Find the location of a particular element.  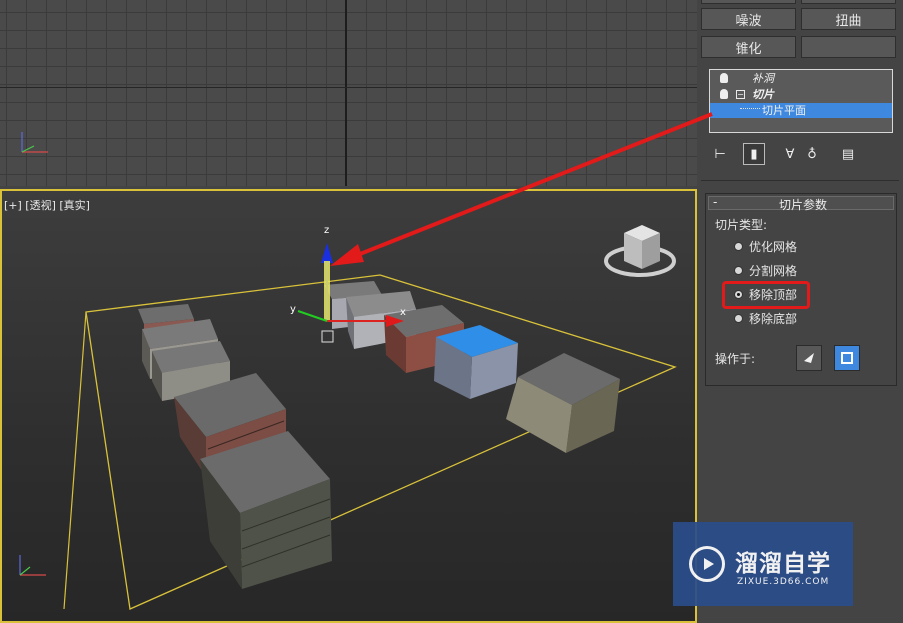

taper-button: 锥化 is located at coordinates (748, 47).